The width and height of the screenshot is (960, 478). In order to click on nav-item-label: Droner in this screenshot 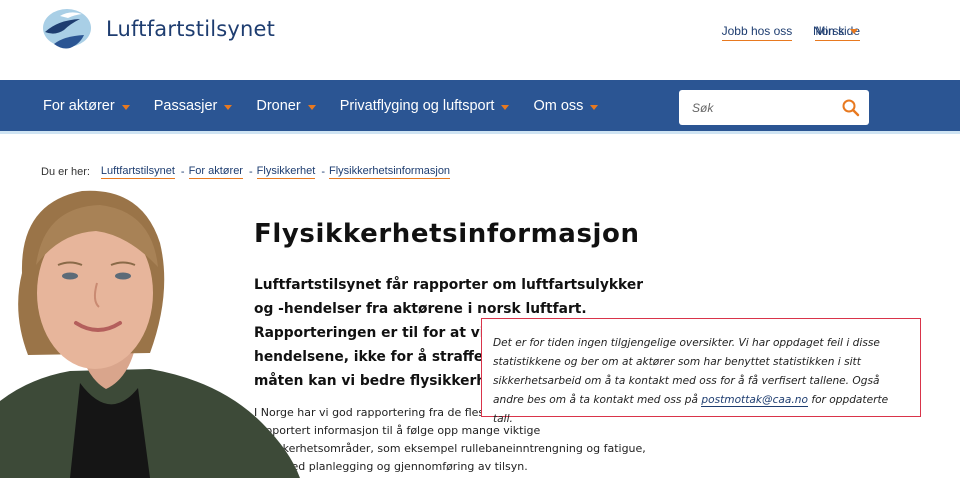, I will do `click(278, 106)`.